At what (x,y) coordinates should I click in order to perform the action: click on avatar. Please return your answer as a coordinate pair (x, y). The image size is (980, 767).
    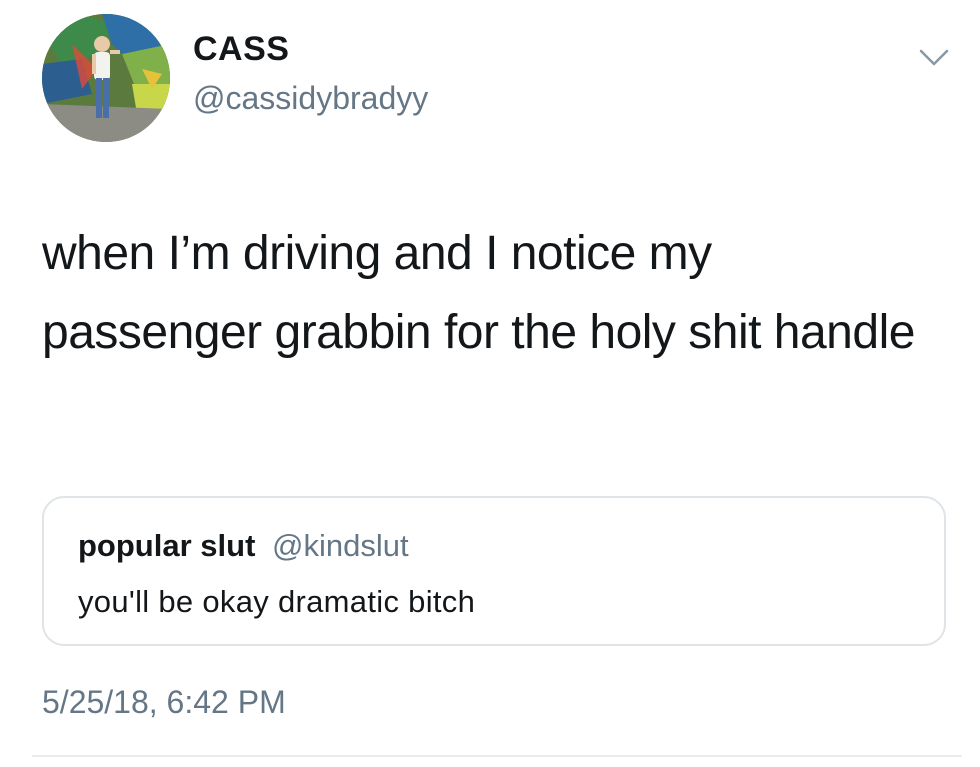
    Looking at the image, I should click on (106, 78).